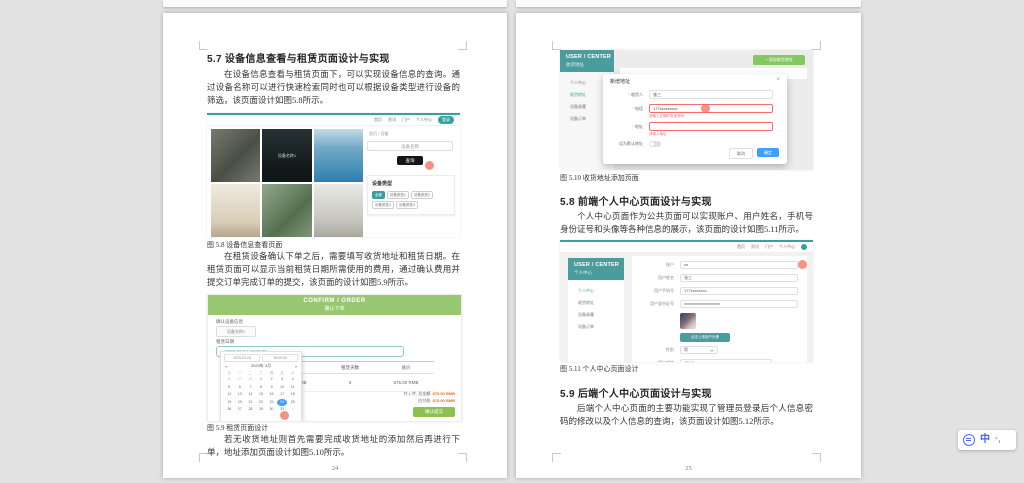  Describe the element at coordinates (787, 246) in the screenshot. I see `fig511-nav-link: 个人中心` at that location.